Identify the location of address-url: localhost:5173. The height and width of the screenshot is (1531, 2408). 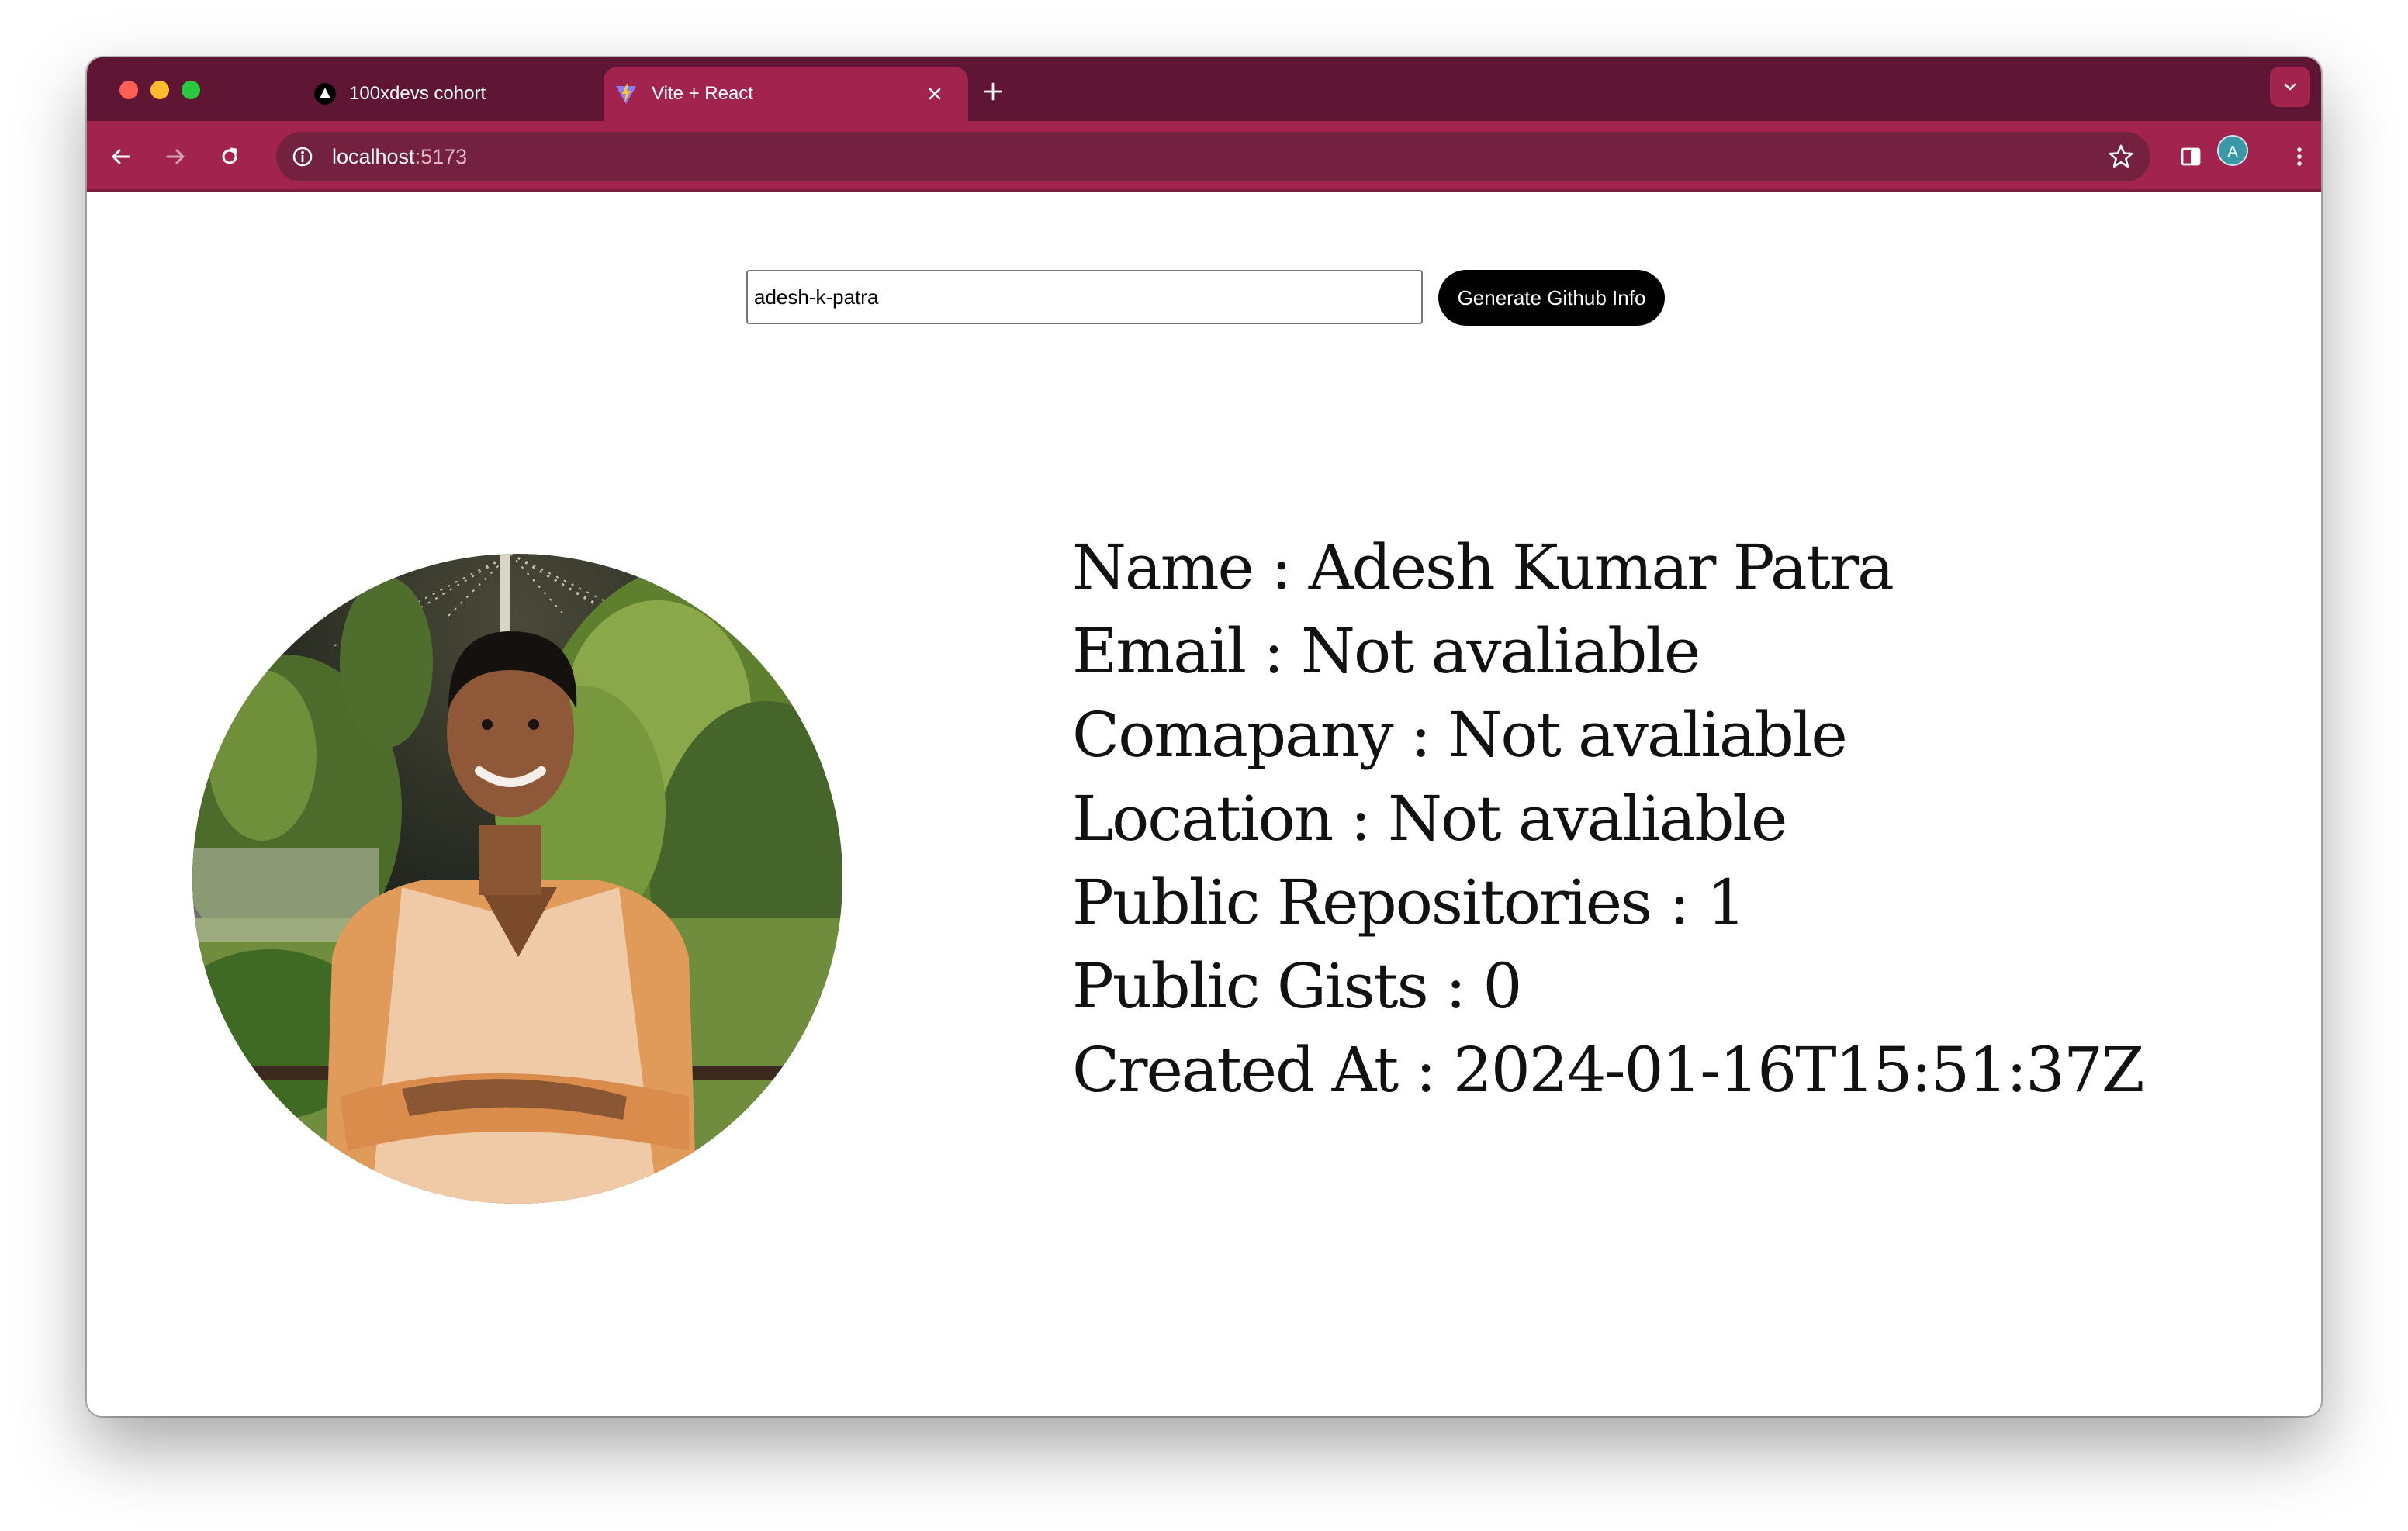
(399, 156).